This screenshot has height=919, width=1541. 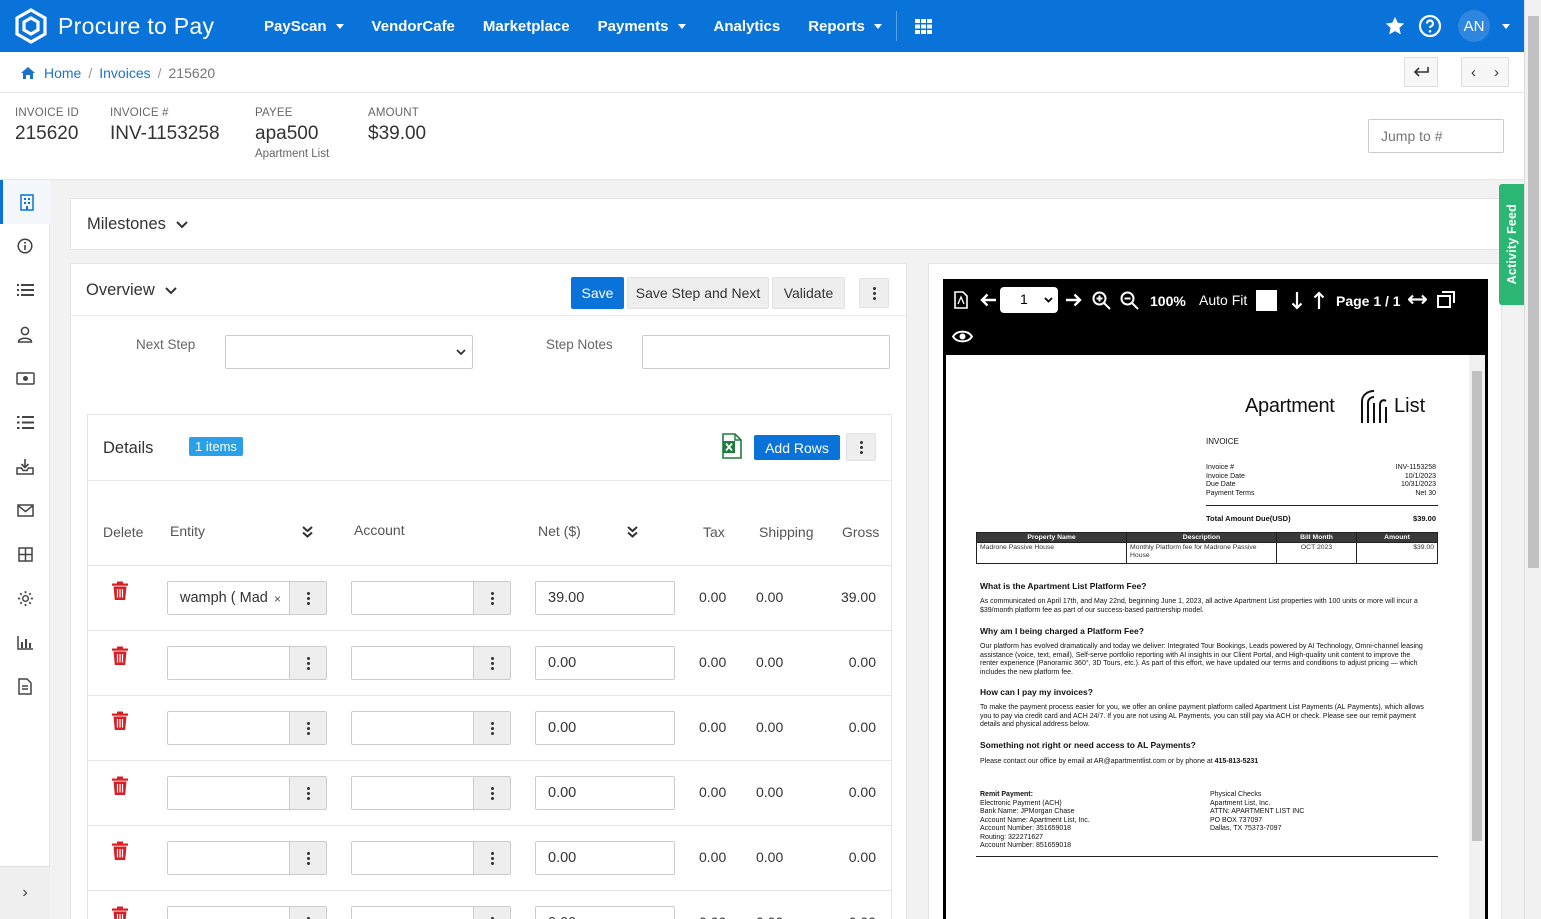 I want to click on zoom-in-icon, so click(x=1101, y=300).